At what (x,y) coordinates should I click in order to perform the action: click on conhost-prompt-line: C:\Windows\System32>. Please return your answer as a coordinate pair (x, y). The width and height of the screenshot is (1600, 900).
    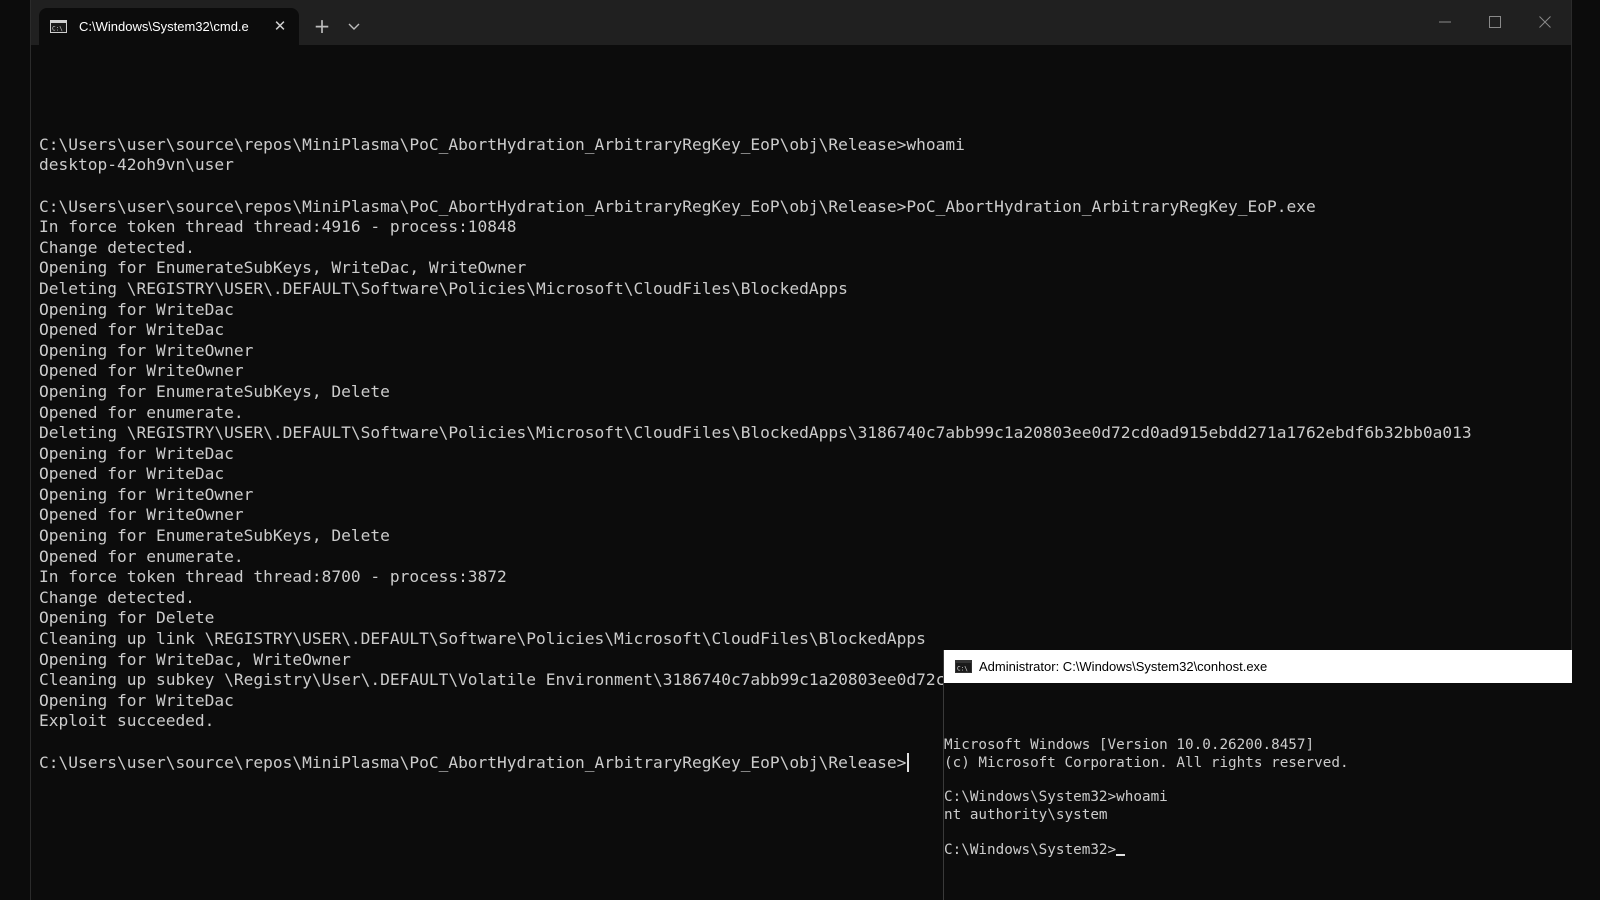
    Looking at the image, I should click on (1254, 850).